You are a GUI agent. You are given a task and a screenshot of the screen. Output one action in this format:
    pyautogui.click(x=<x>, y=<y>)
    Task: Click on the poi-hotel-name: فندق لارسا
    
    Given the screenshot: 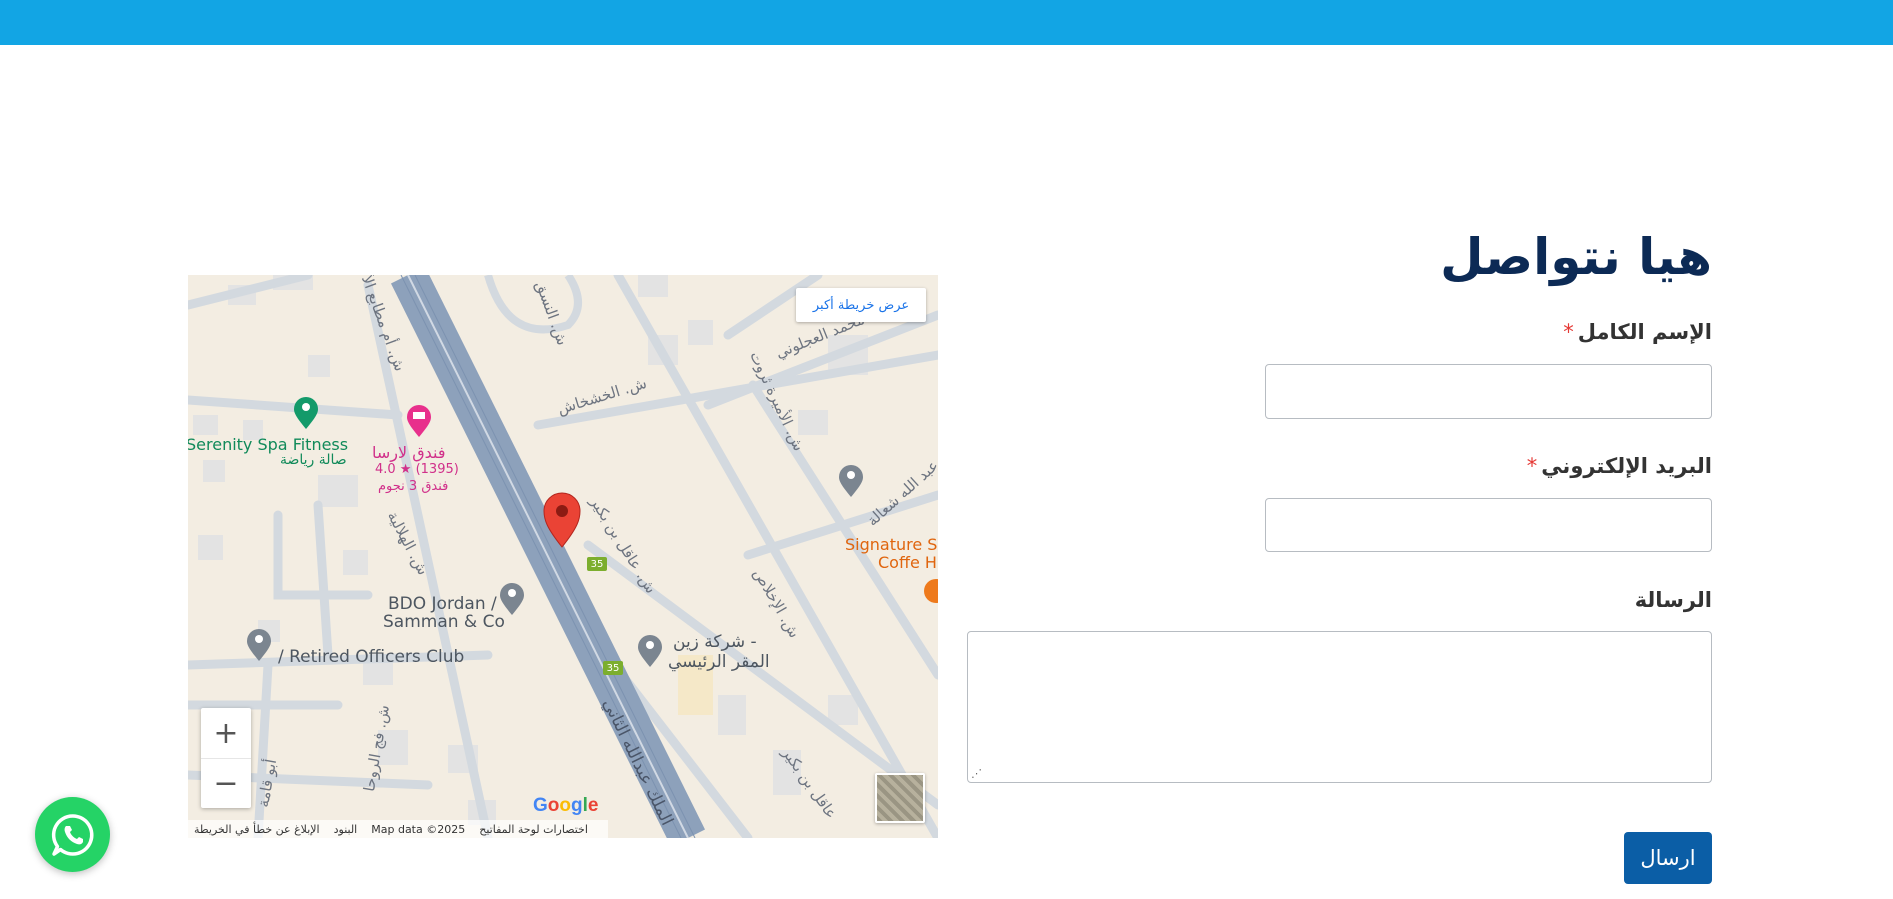 What is the action you would take?
    pyautogui.click(x=409, y=453)
    